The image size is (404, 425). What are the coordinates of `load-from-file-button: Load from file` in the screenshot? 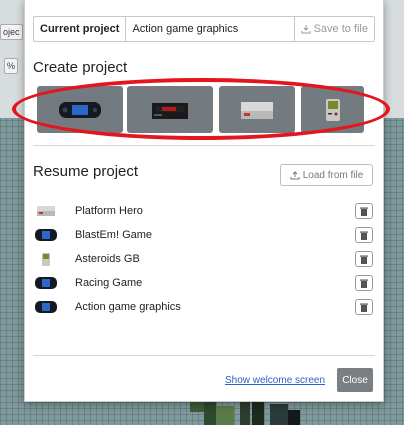 It's located at (326, 175).